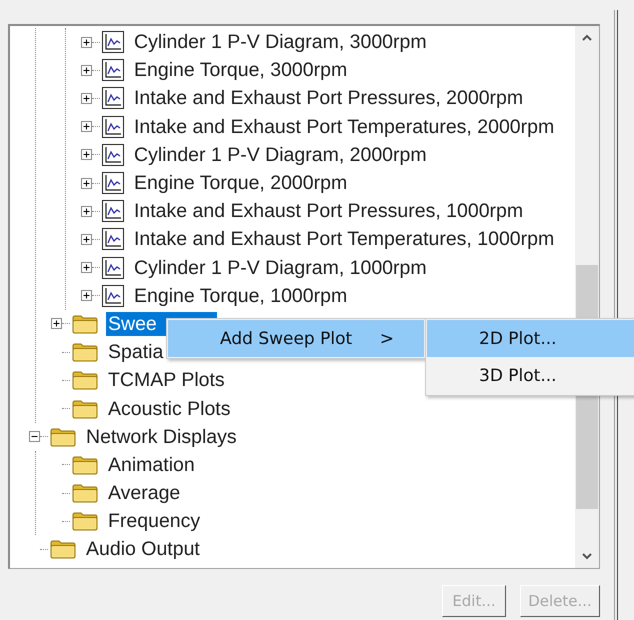 This screenshot has height=620, width=634. Describe the element at coordinates (154, 521) in the screenshot. I see `tree-item: Frequency` at that location.